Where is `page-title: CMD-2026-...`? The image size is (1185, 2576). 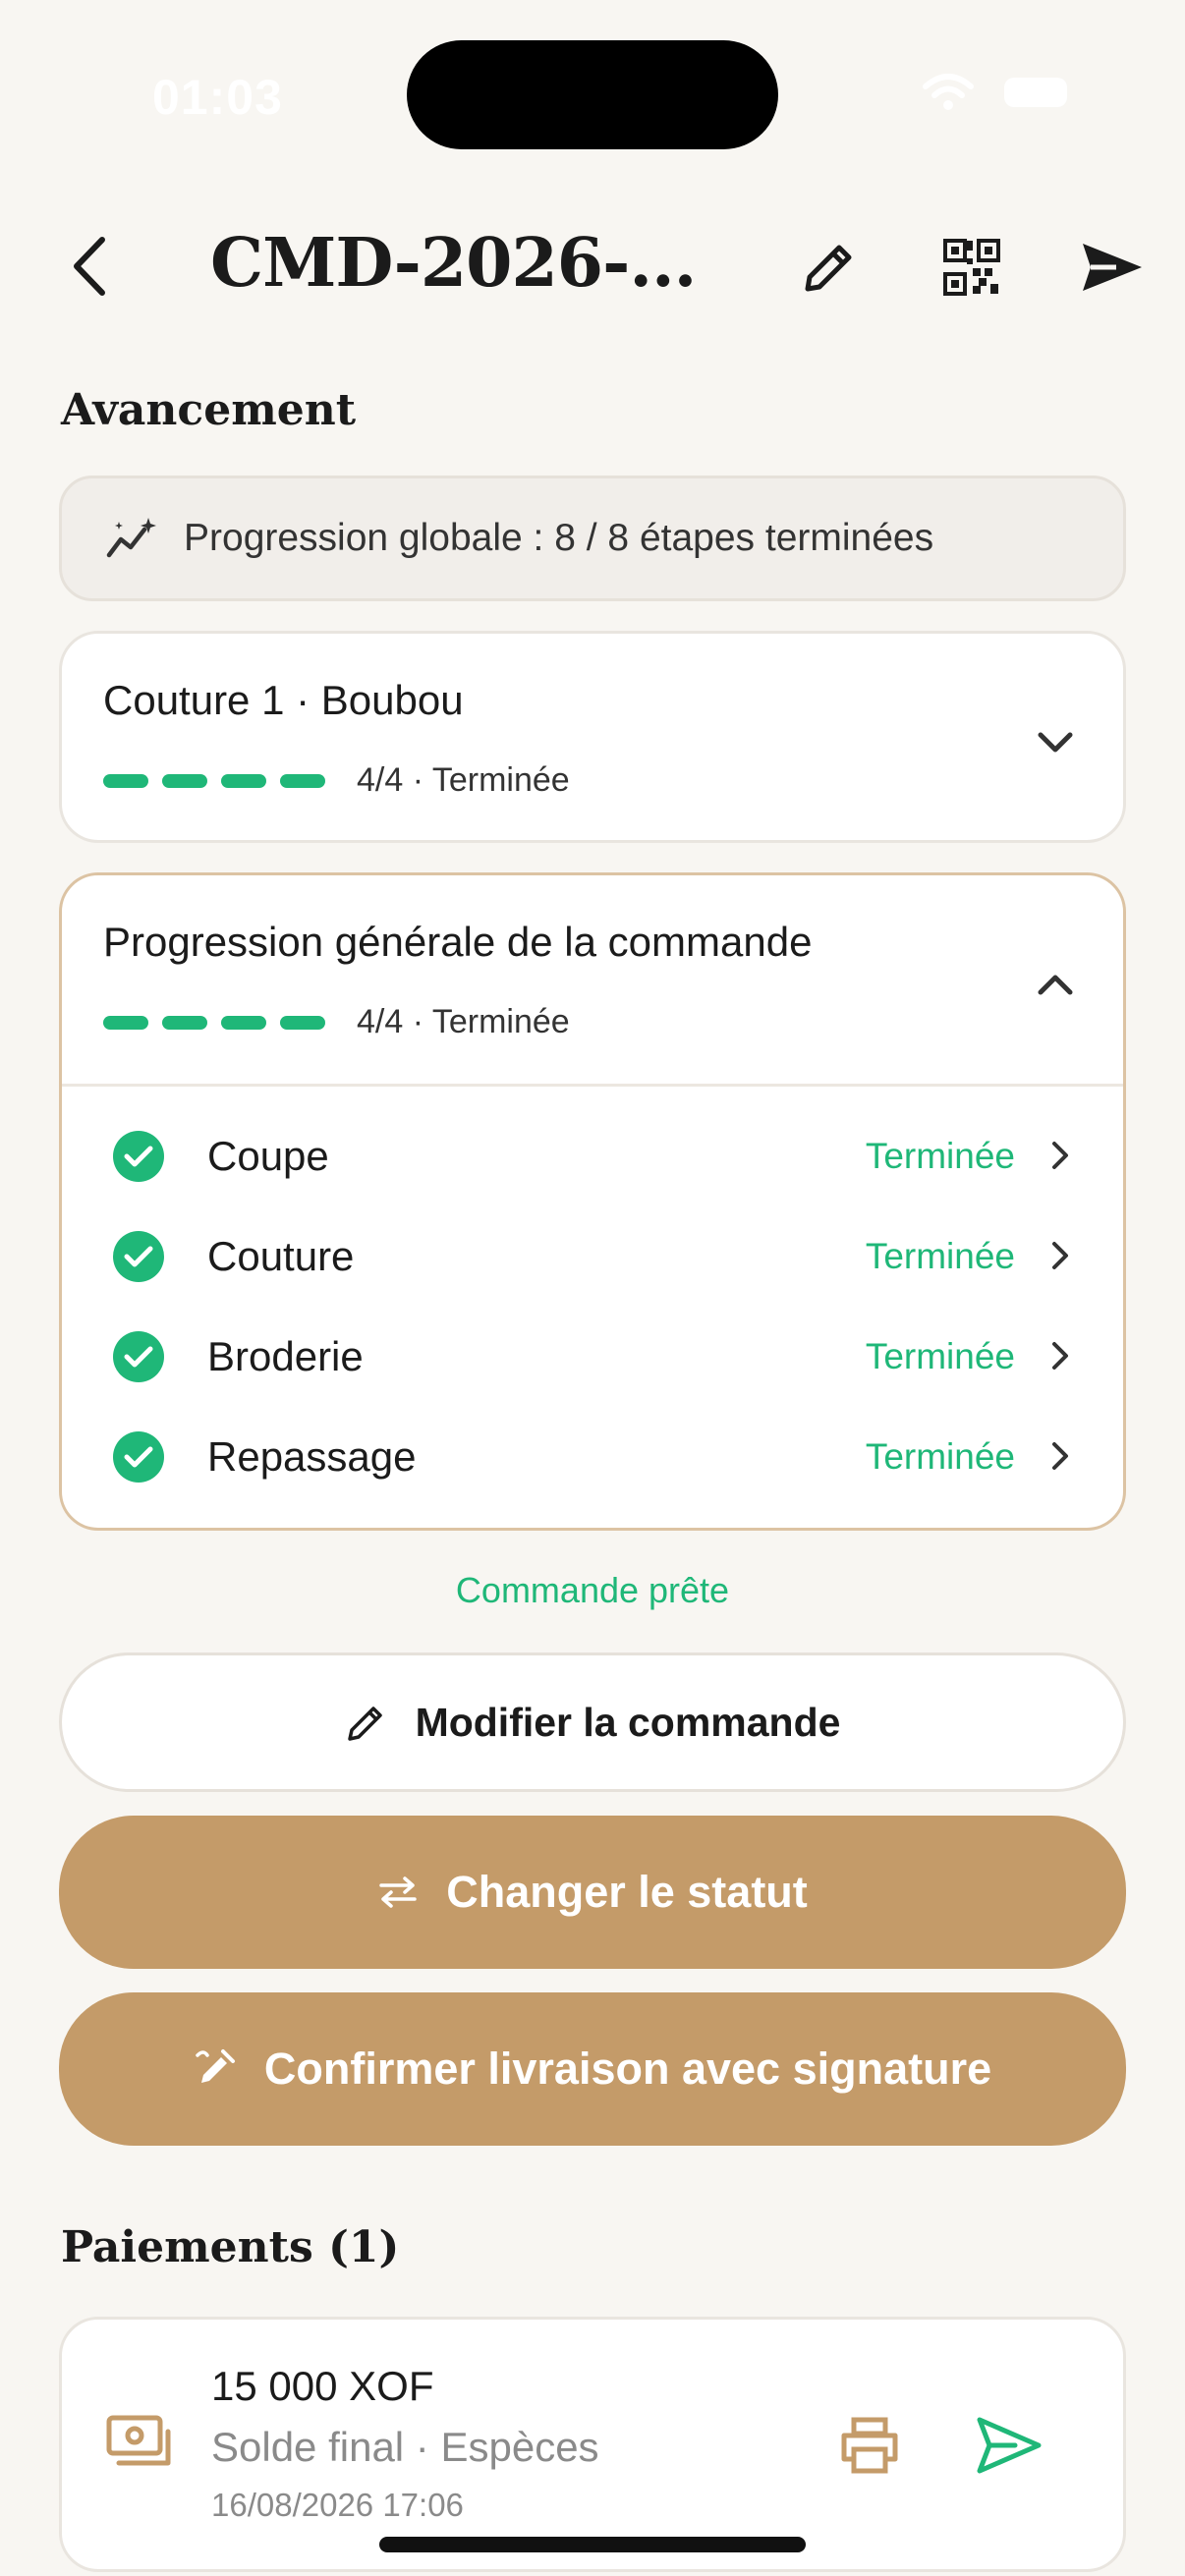
page-title: CMD-2026-... is located at coordinates (454, 263).